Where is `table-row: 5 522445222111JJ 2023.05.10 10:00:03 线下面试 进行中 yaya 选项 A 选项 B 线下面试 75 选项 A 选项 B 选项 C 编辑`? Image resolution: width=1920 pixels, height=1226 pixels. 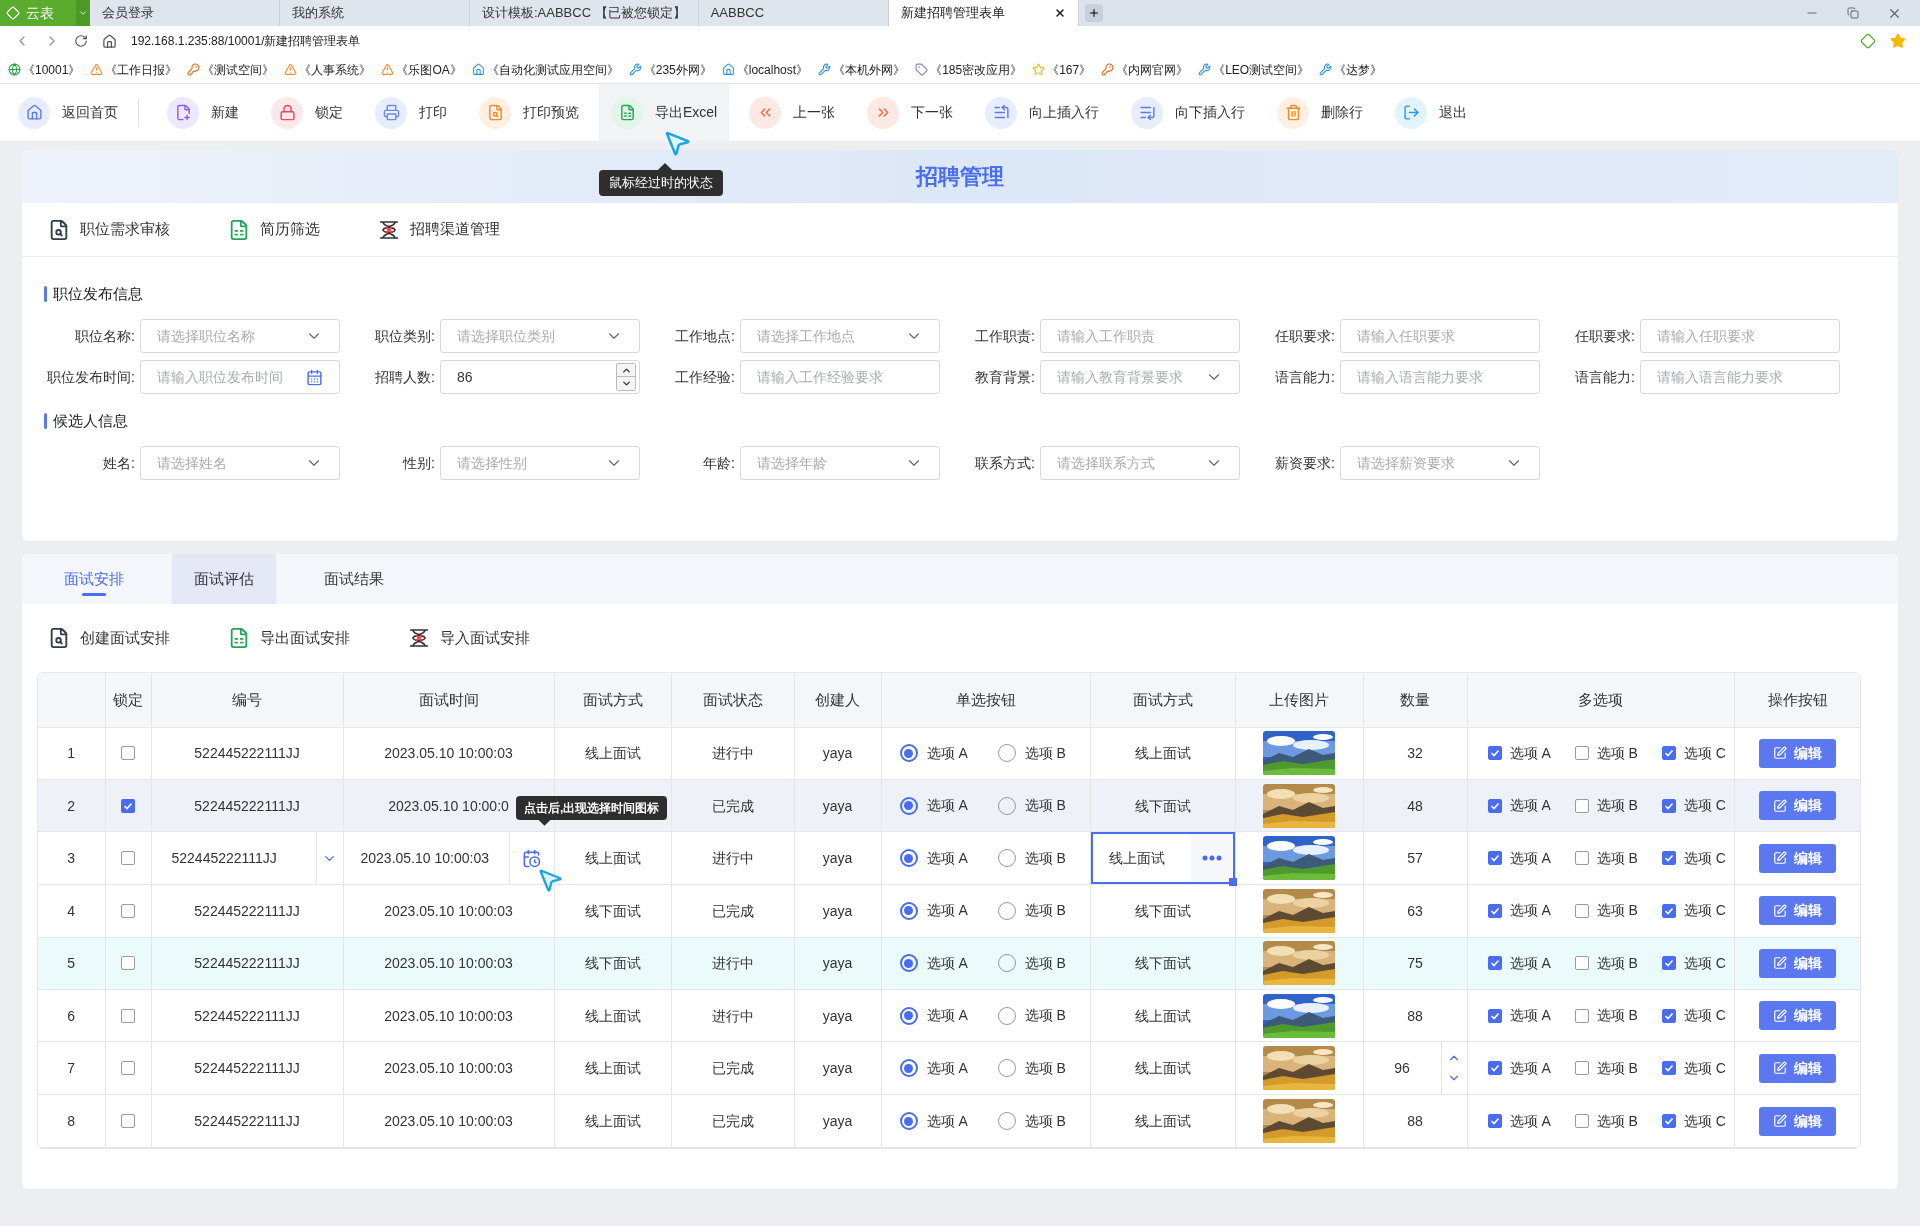 table-row: 5 522445222111JJ 2023.05.10 10:00:03 线下面试 进行中 yaya 选项 A 选项 B 线下面试 75 选项 A 选项 B 选项 C 编辑 is located at coordinates (949, 963).